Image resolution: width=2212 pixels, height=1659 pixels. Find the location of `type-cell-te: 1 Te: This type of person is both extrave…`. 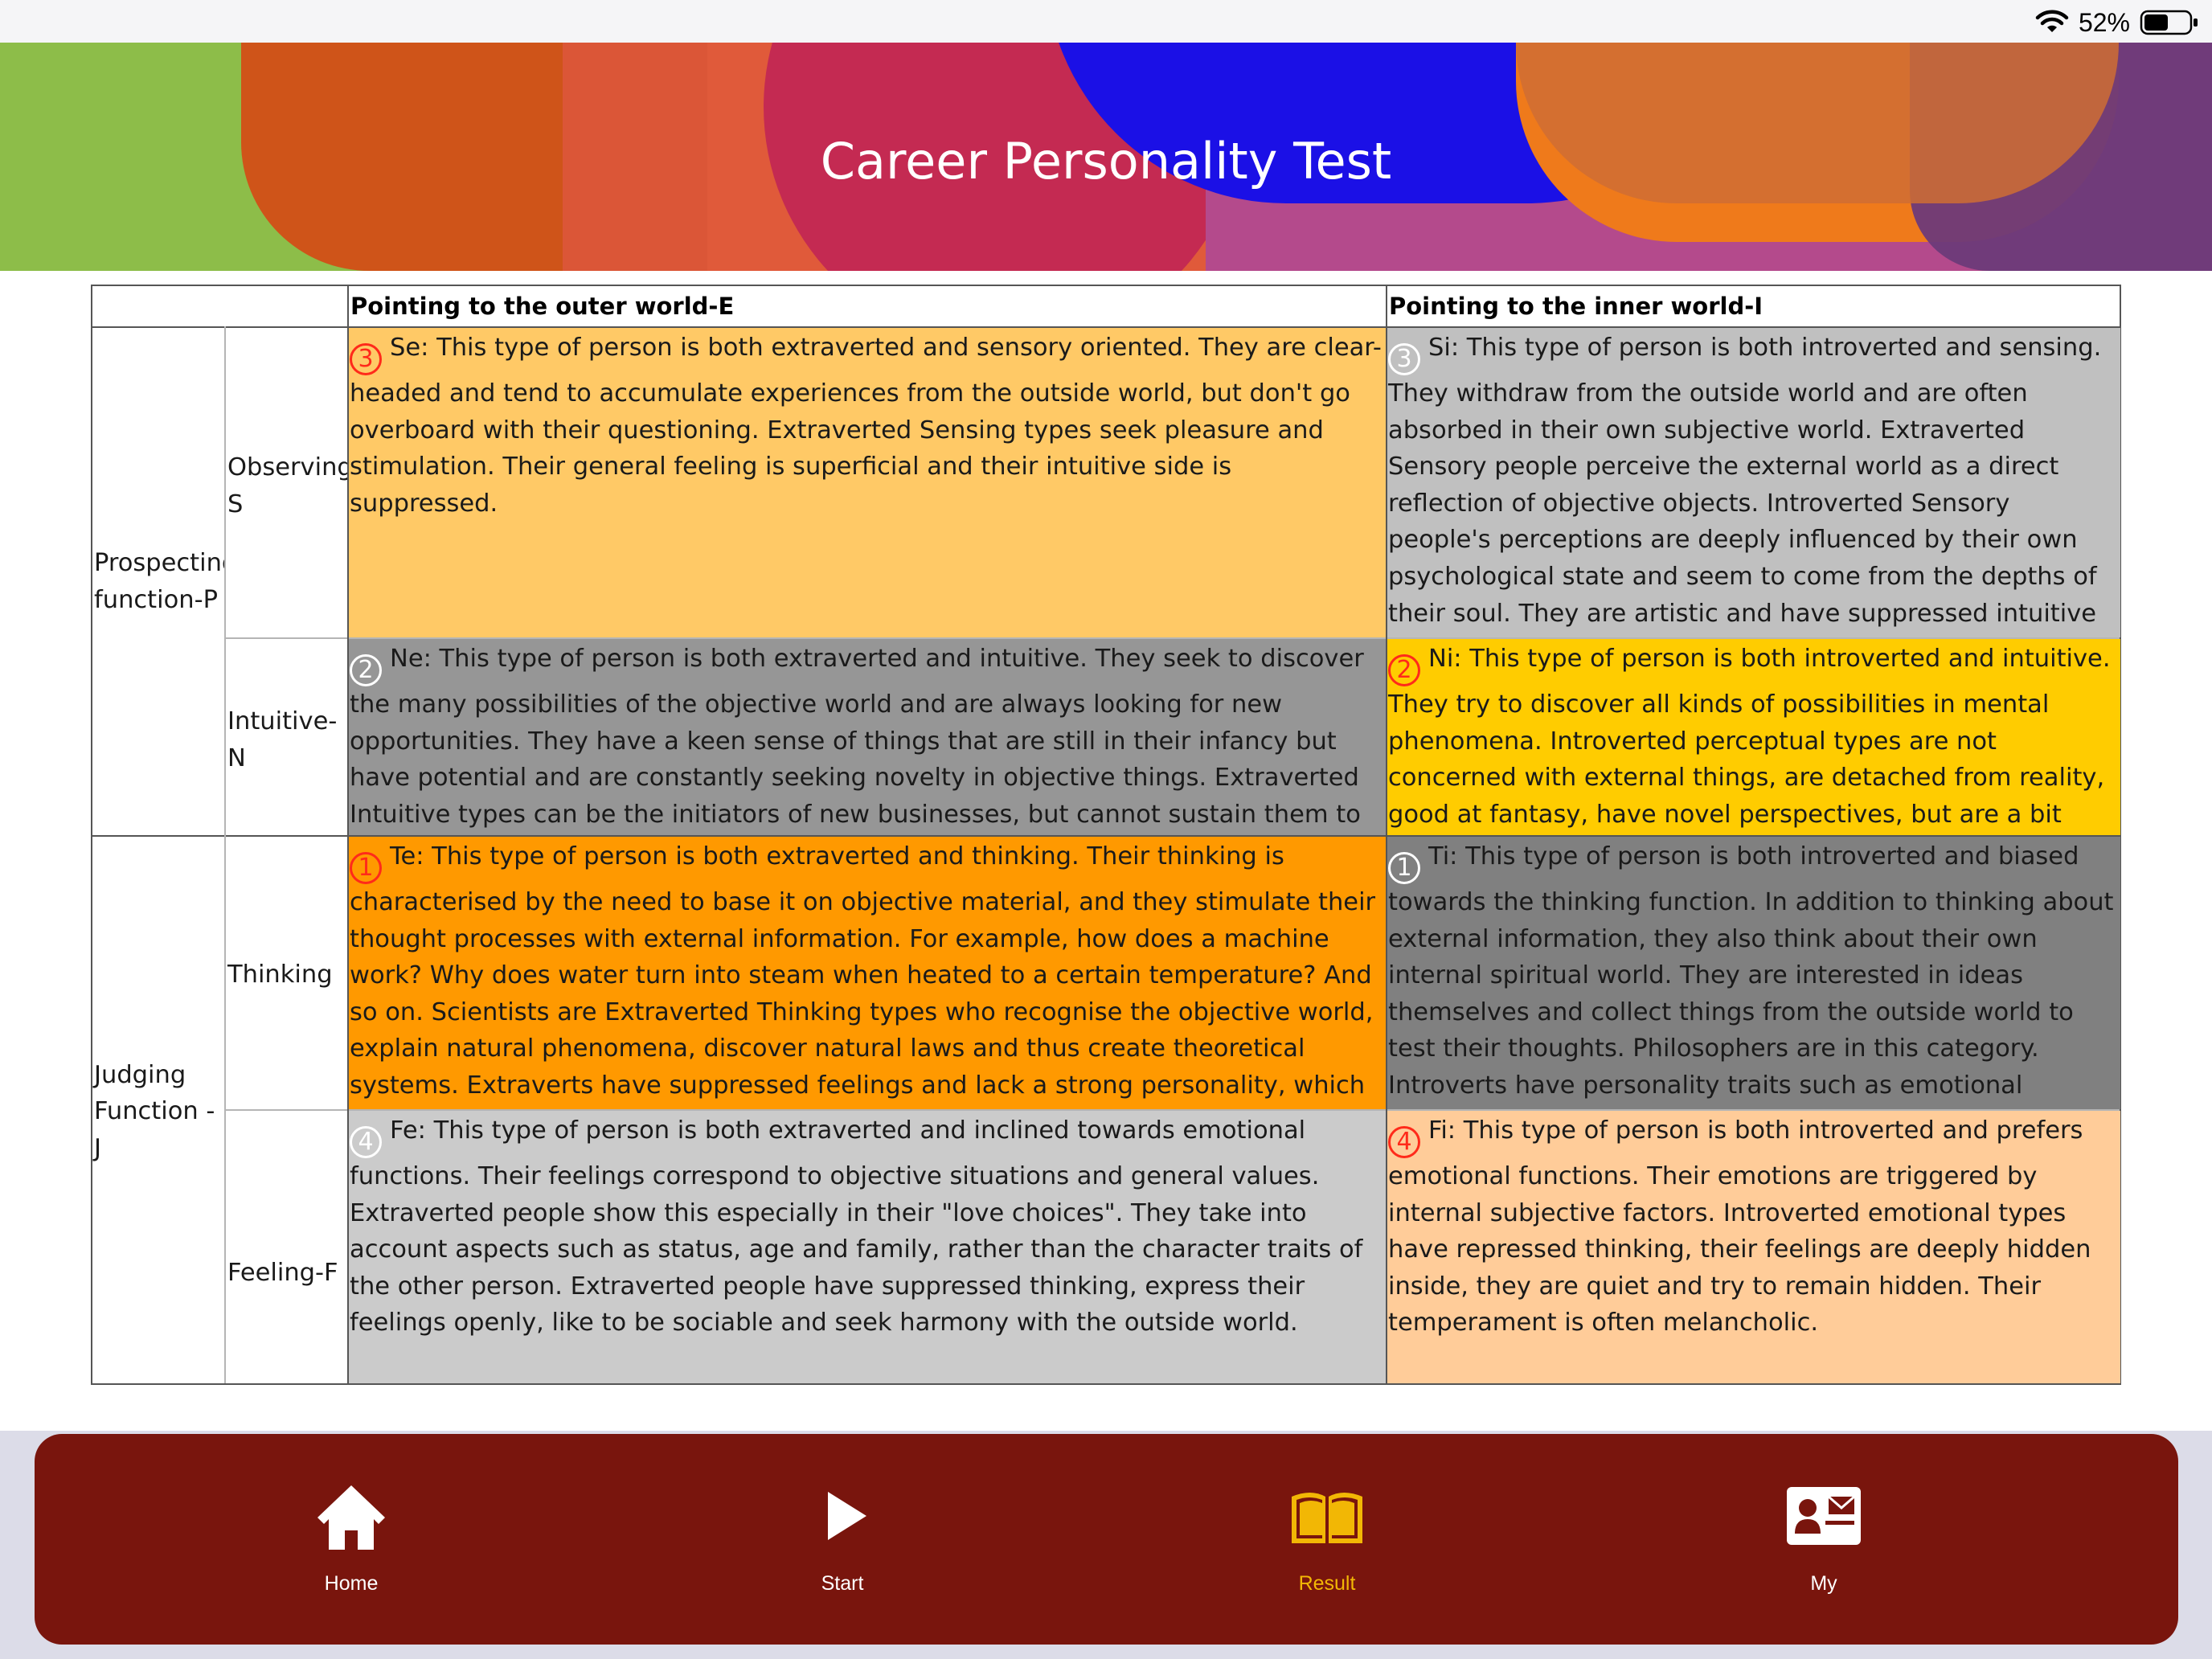

type-cell-te: 1 Te: This type of person is both extrave… is located at coordinates (867, 973).